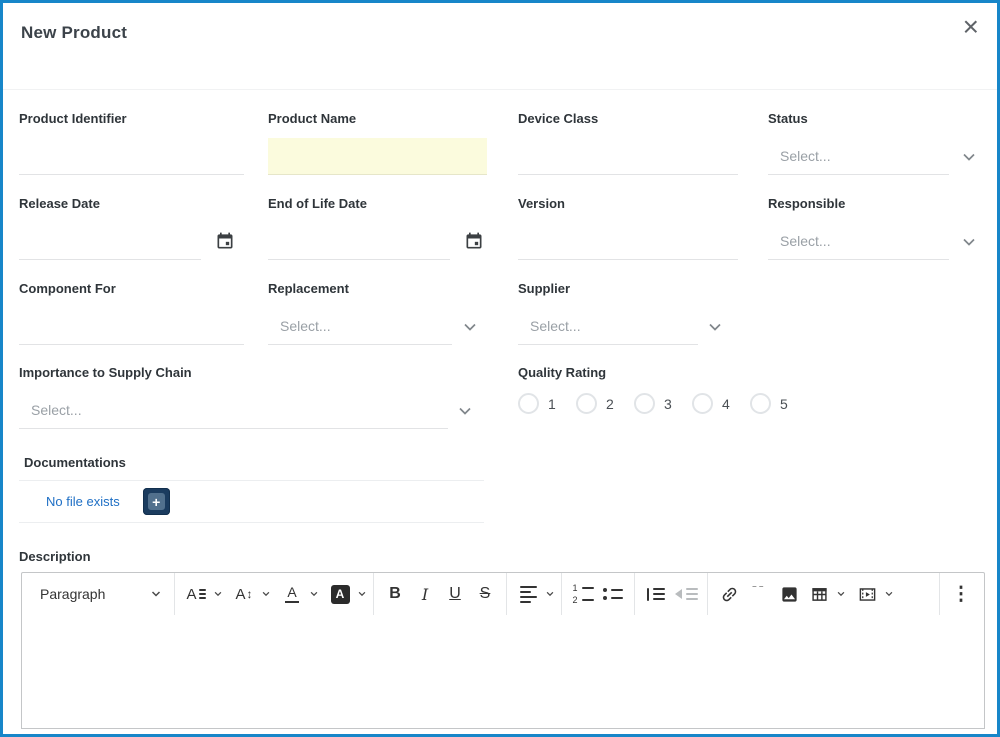 The image size is (1000, 737). What do you see at coordinates (55, 556) in the screenshot?
I see `description-label: Description` at bounding box center [55, 556].